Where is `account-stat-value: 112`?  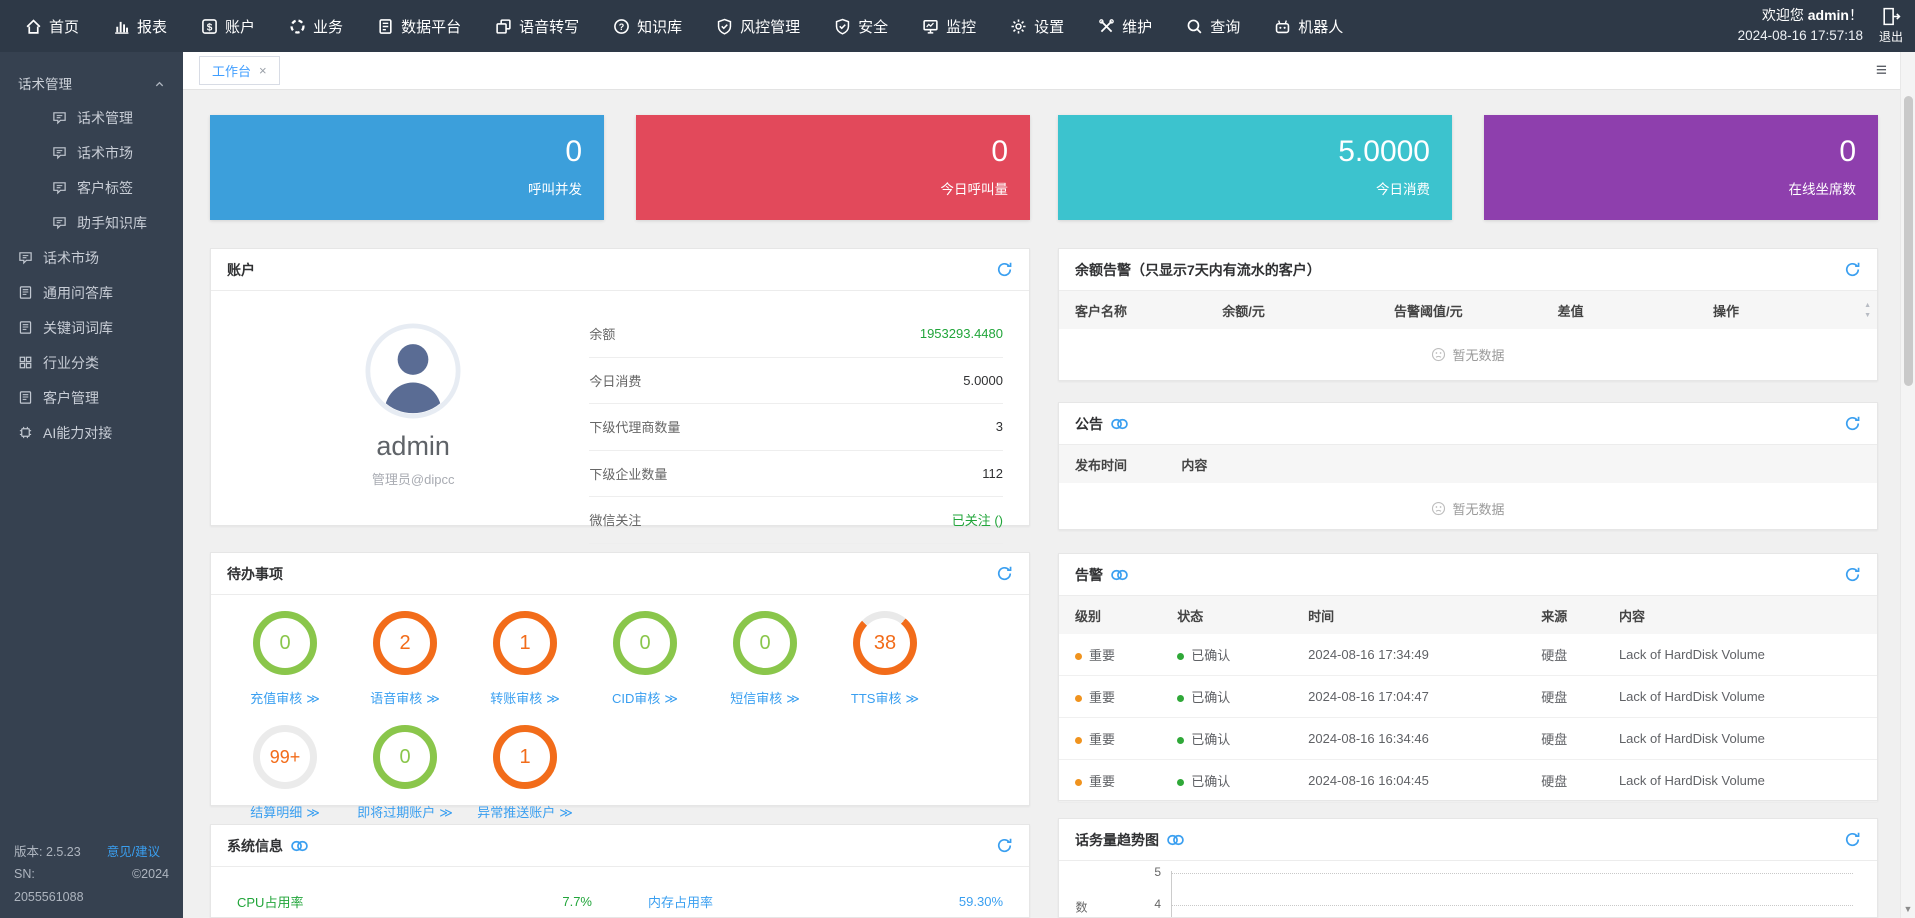
account-stat-value: 112 is located at coordinates (992, 473).